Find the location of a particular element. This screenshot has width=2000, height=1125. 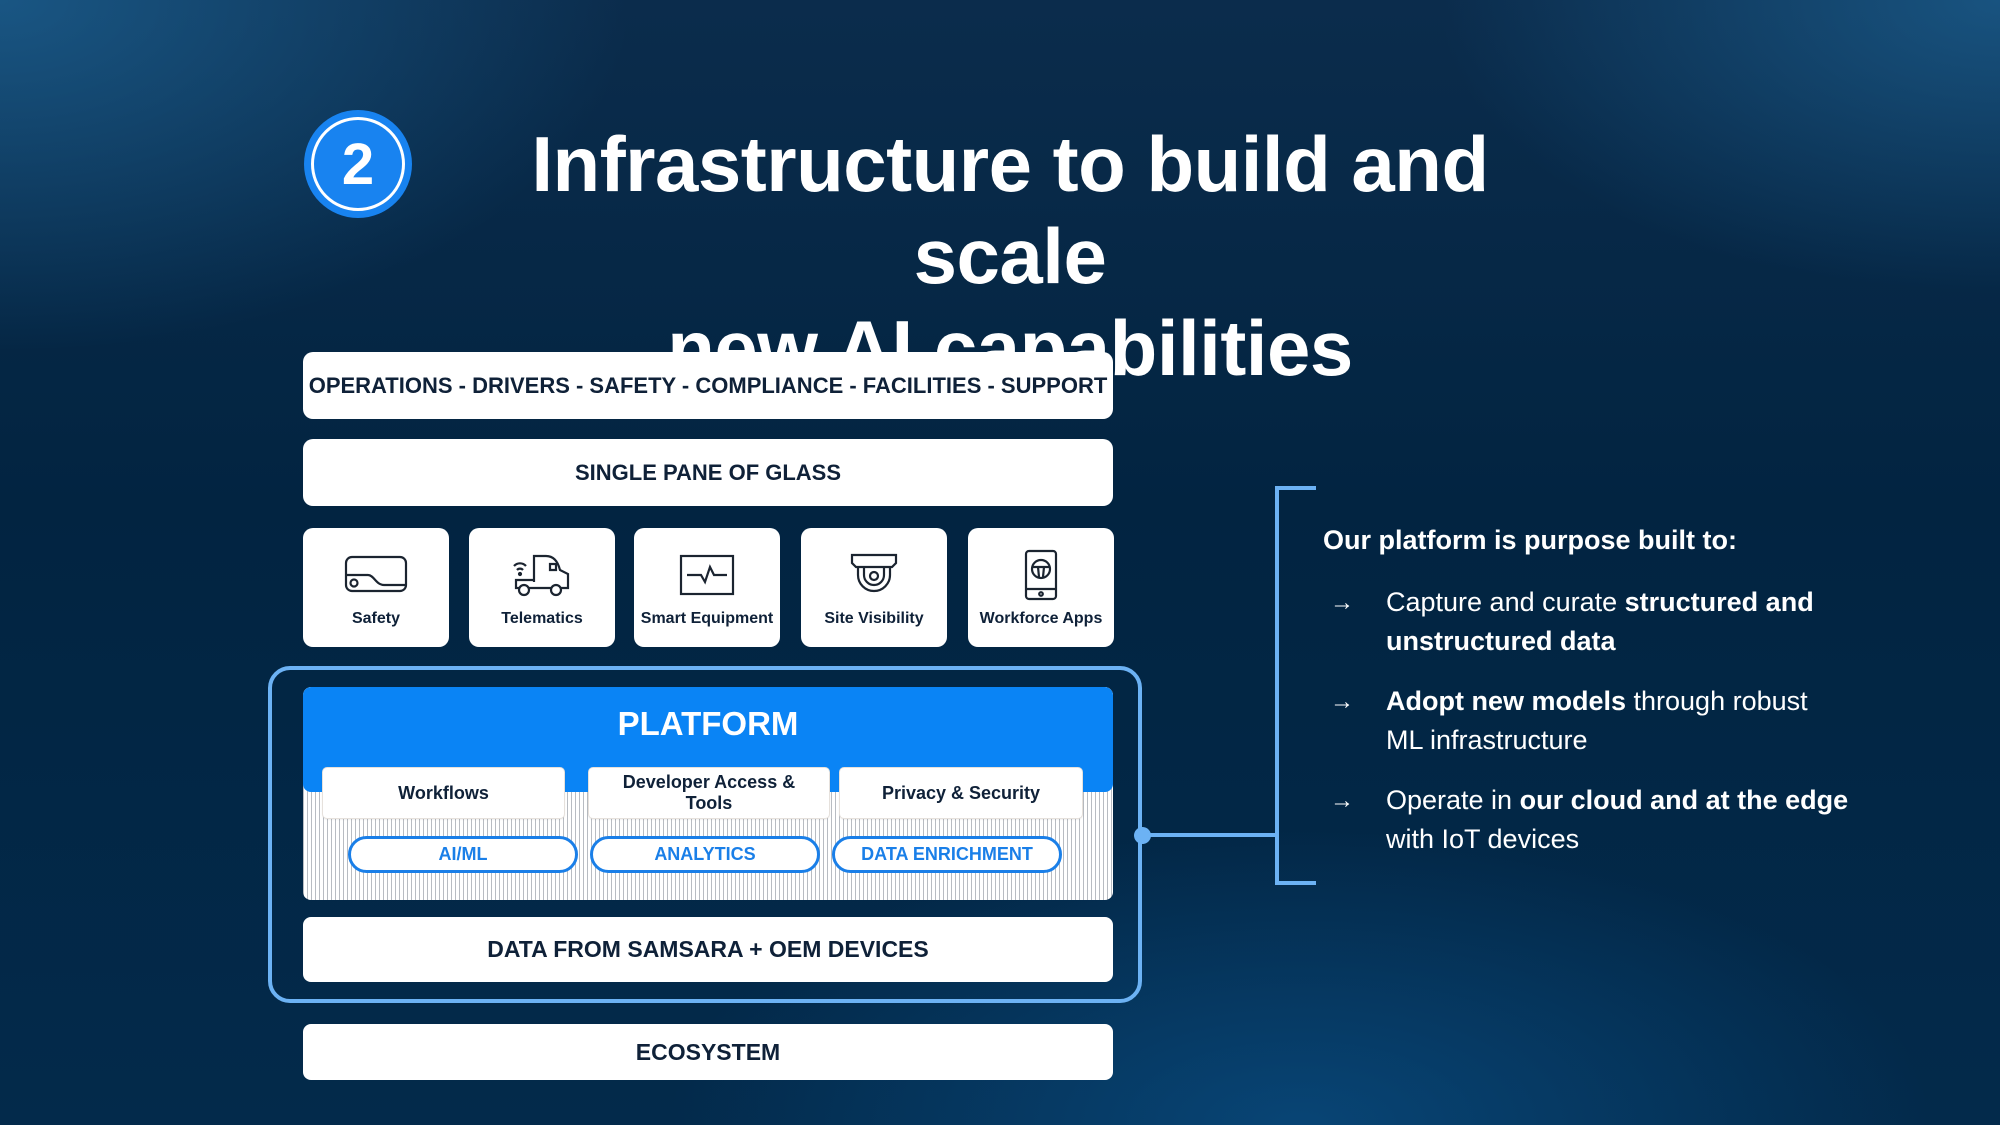

dashcam-icon is located at coordinates (376, 575).